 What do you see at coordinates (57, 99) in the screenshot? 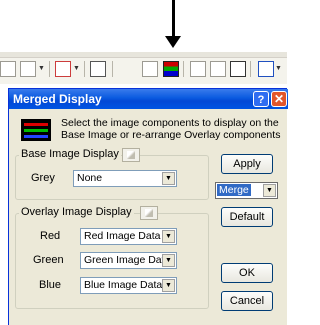
I see `dialog-title: Merged Display` at bounding box center [57, 99].